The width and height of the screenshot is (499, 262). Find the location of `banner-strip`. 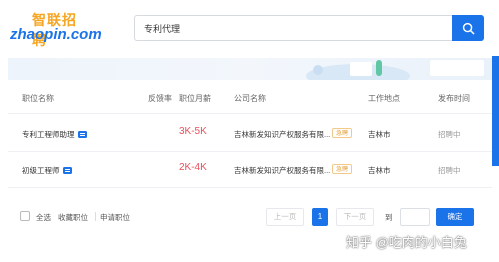

banner-strip is located at coordinates (250, 69).